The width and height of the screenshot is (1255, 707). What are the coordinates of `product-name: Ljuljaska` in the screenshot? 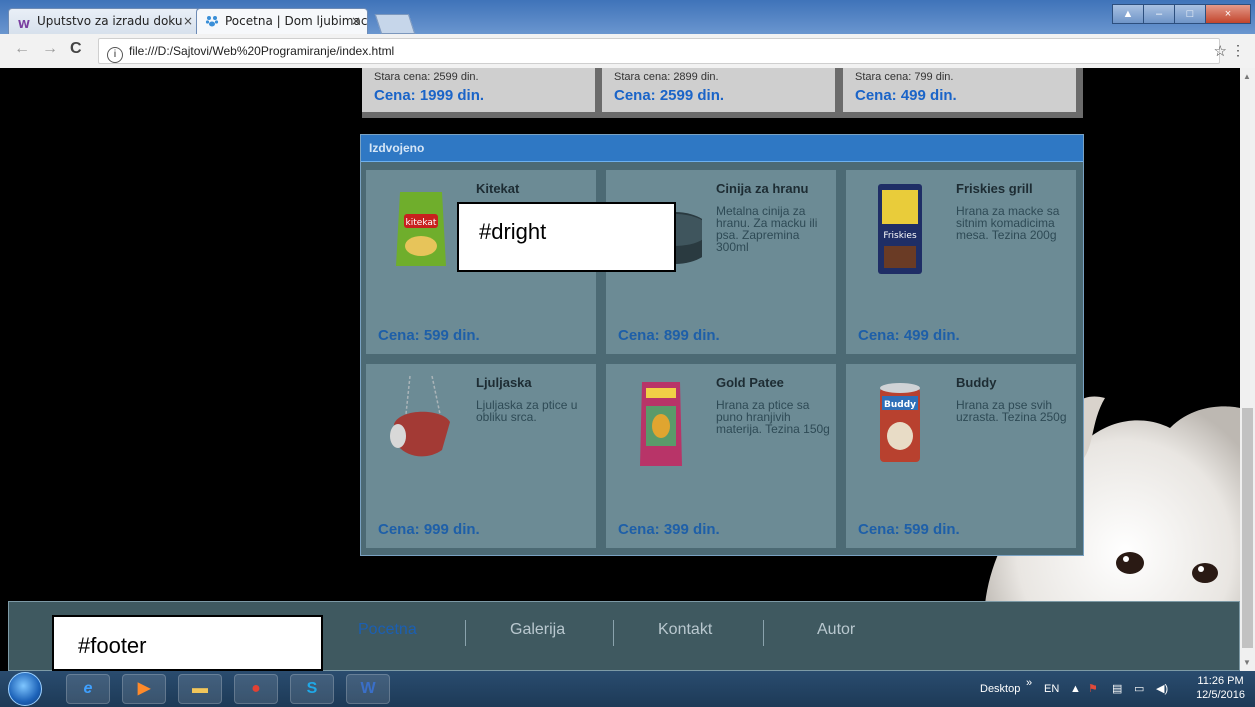 It's located at (504, 382).